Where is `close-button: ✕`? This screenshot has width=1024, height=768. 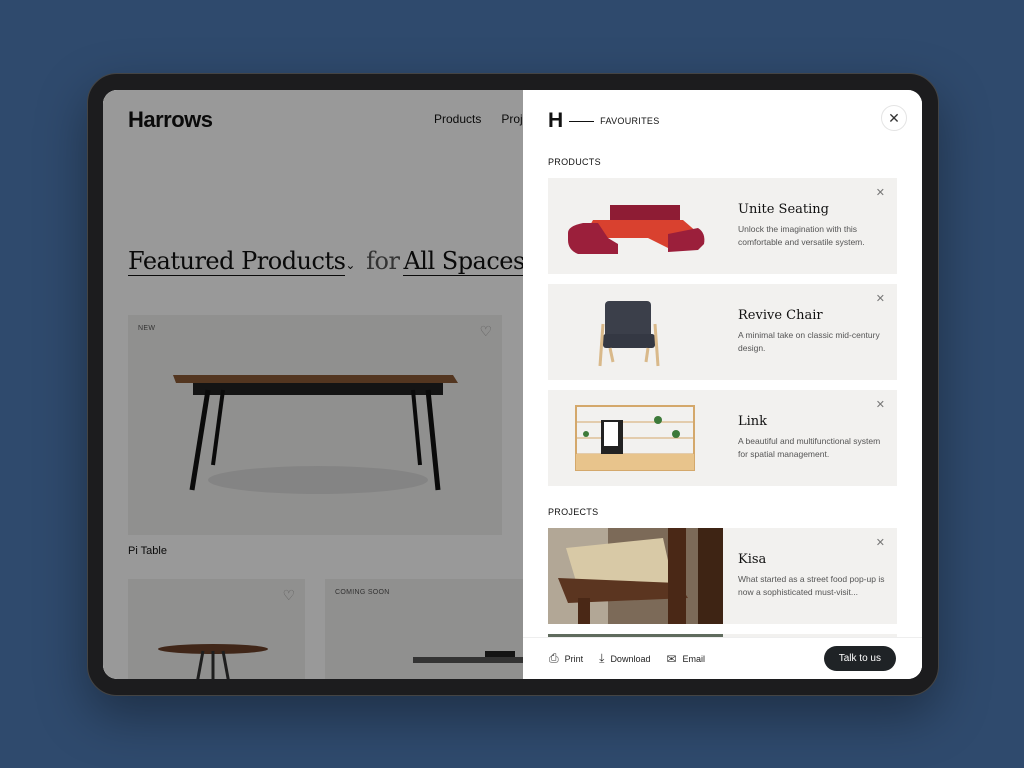
close-button: ✕ is located at coordinates (894, 118).